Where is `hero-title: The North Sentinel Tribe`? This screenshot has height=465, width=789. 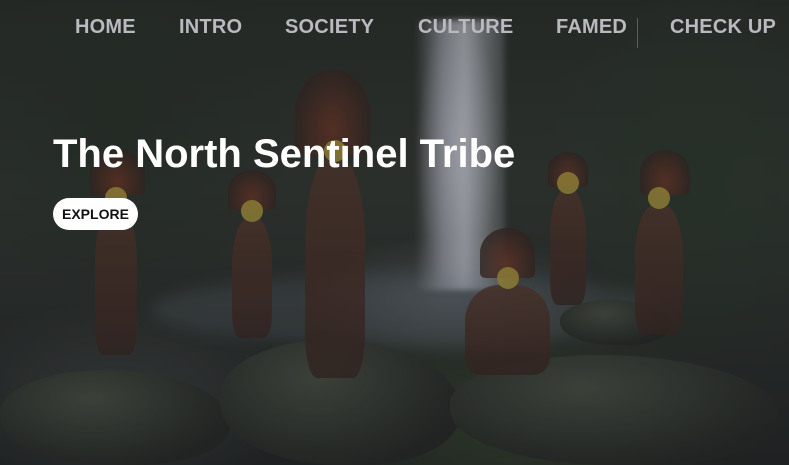
hero-title: The North Sentinel Tribe is located at coordinates (284, 154).